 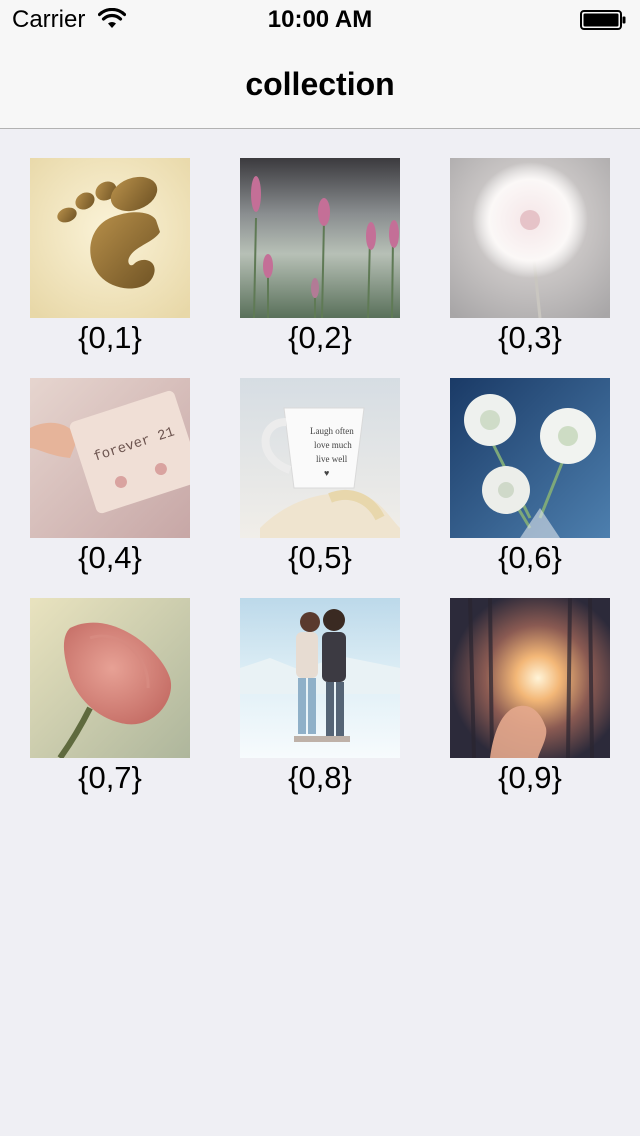 I want to click on collection-cell: {0,1}, so click(x=110, y=258).